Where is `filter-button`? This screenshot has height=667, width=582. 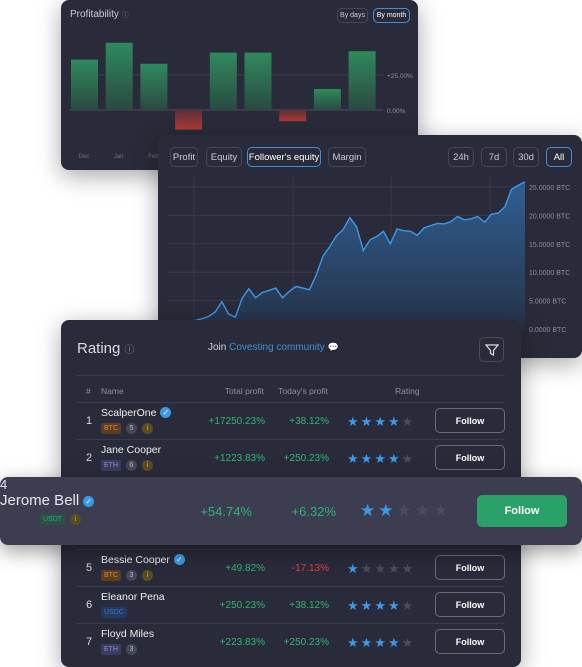
filter-button is located at coordinates (491, 349).